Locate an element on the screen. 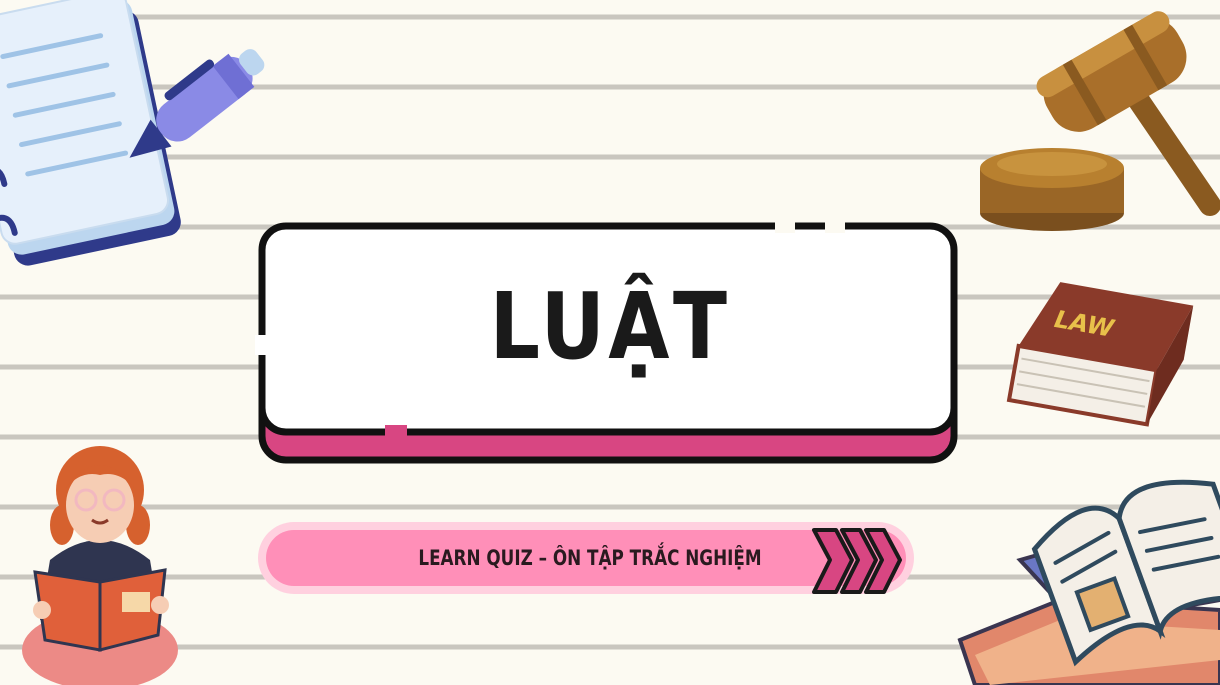  subtitle-label: LEARN QUIZ – ÔN TẬP TRẮC NGHIỆM is located at coordinates (590, 558).